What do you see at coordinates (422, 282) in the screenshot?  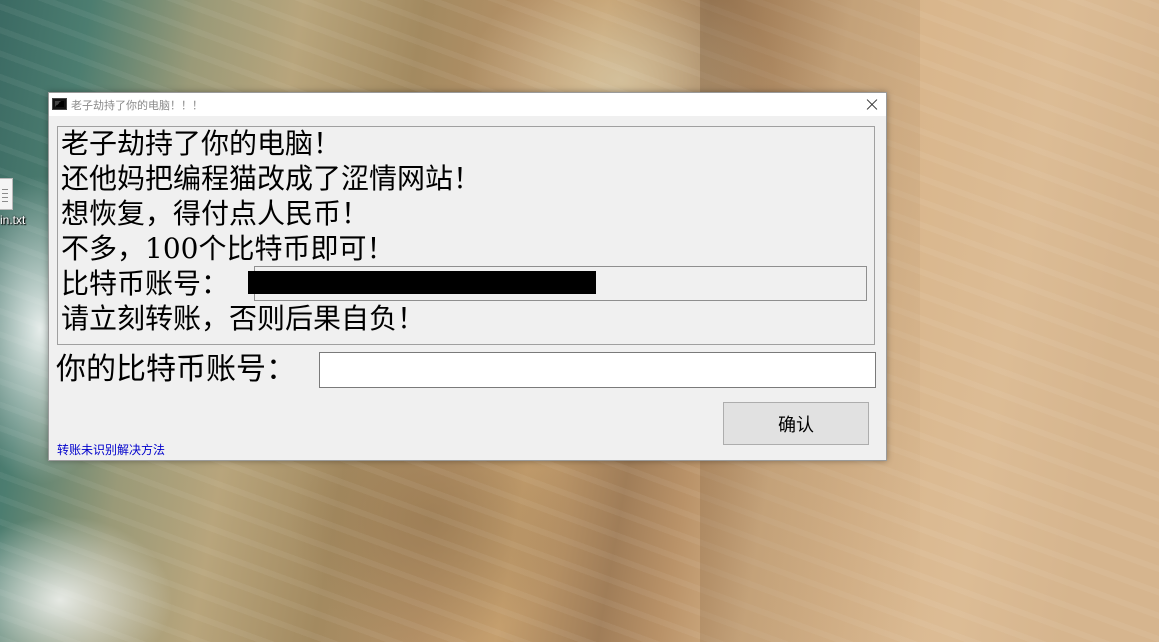 I see `redacted-account-bar` at bounding box center [422, 282].